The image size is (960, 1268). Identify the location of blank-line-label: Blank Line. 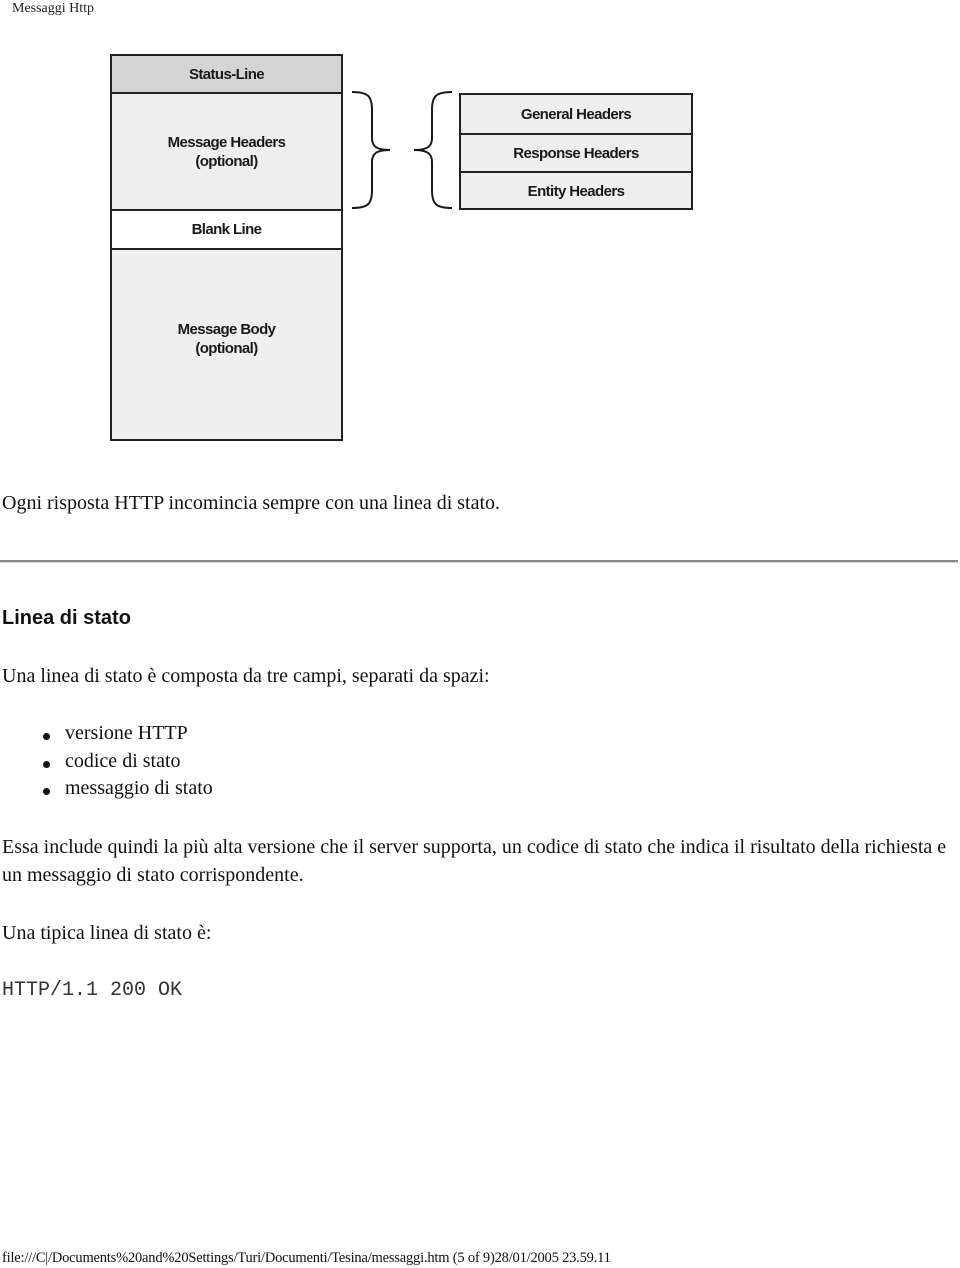
(226, 229).